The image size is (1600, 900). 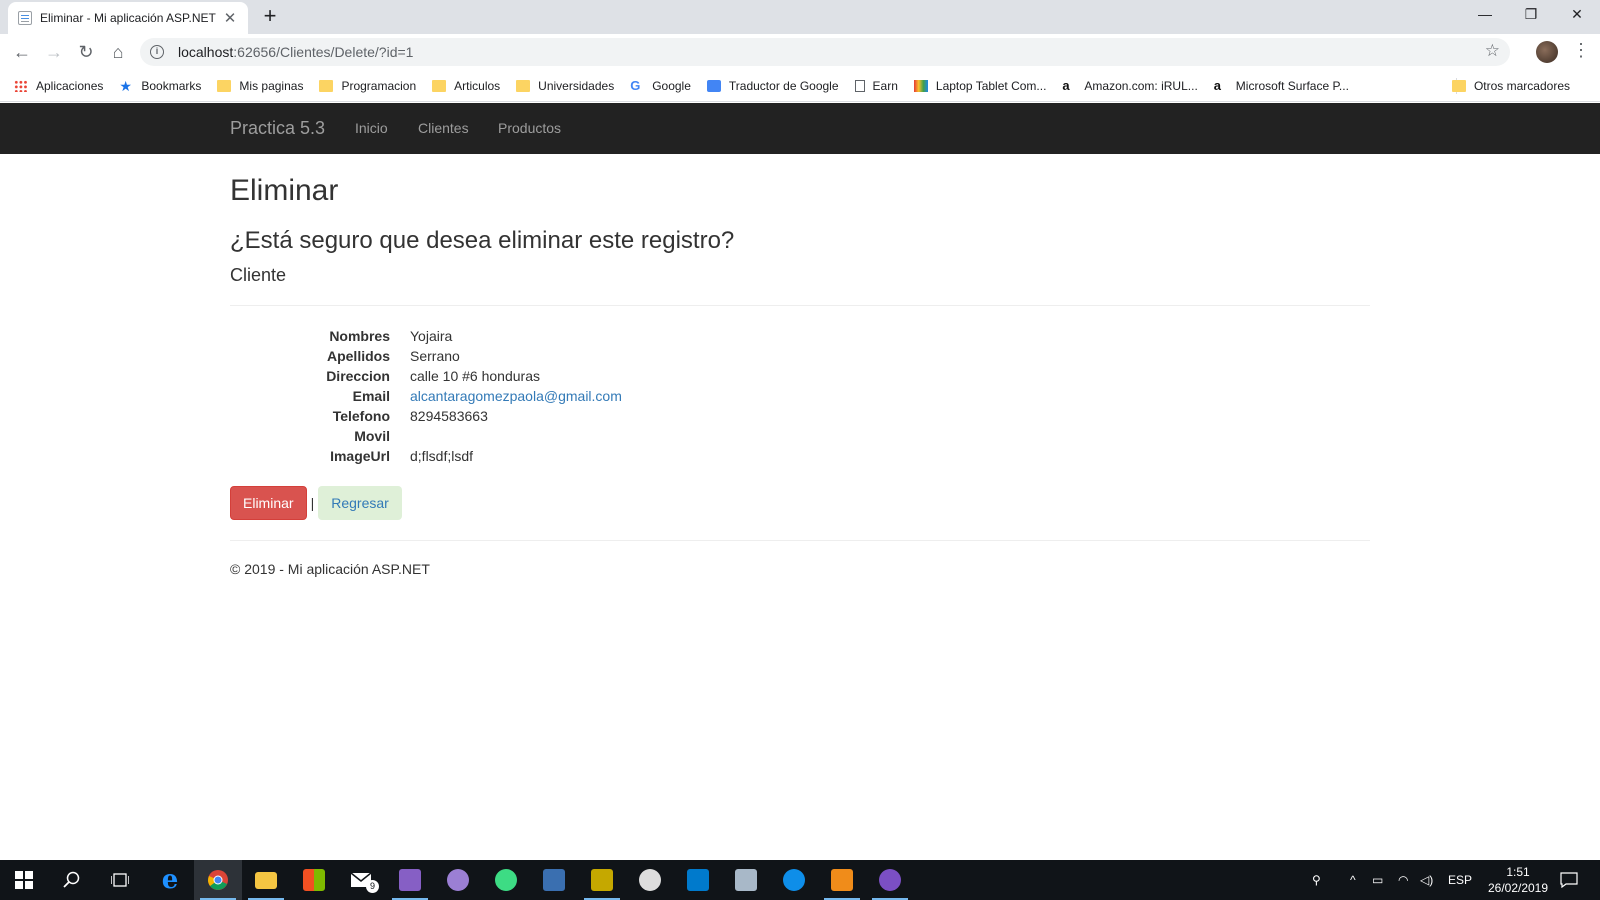 What do you see at coordinates (1460, 880) in the screenshot?
I see `language-indicator: ESP` at bounding box center [1460, 880].